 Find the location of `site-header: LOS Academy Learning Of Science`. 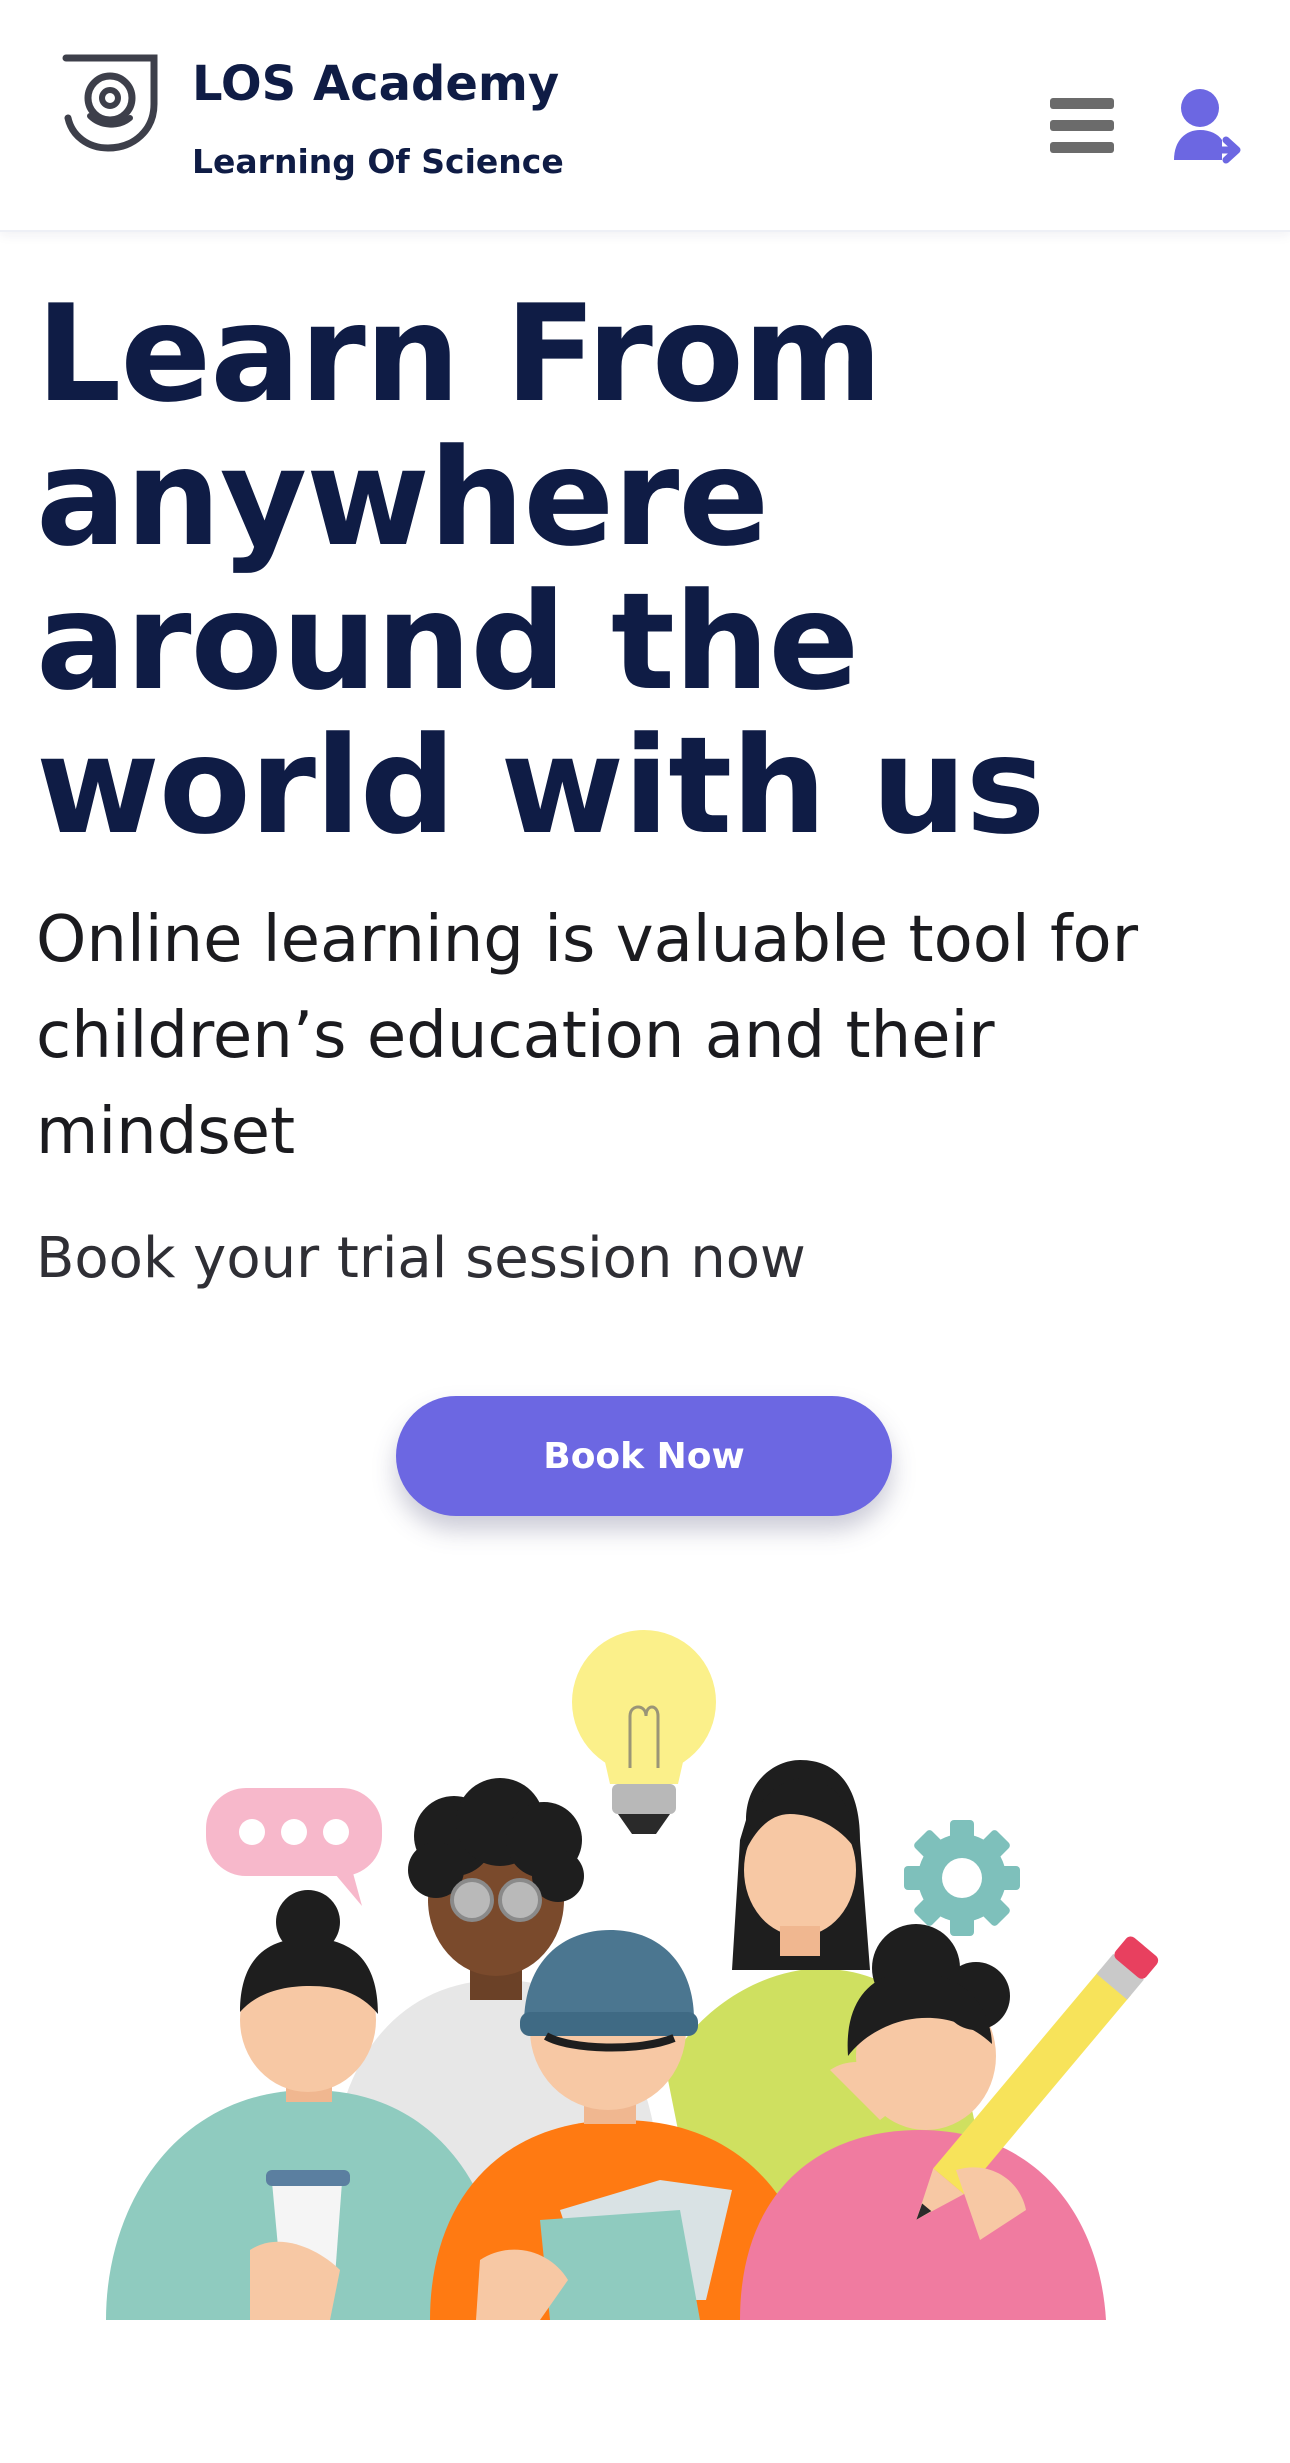

site-header: LOS Academy Learning Of Science is located at coordinates (645, 116).